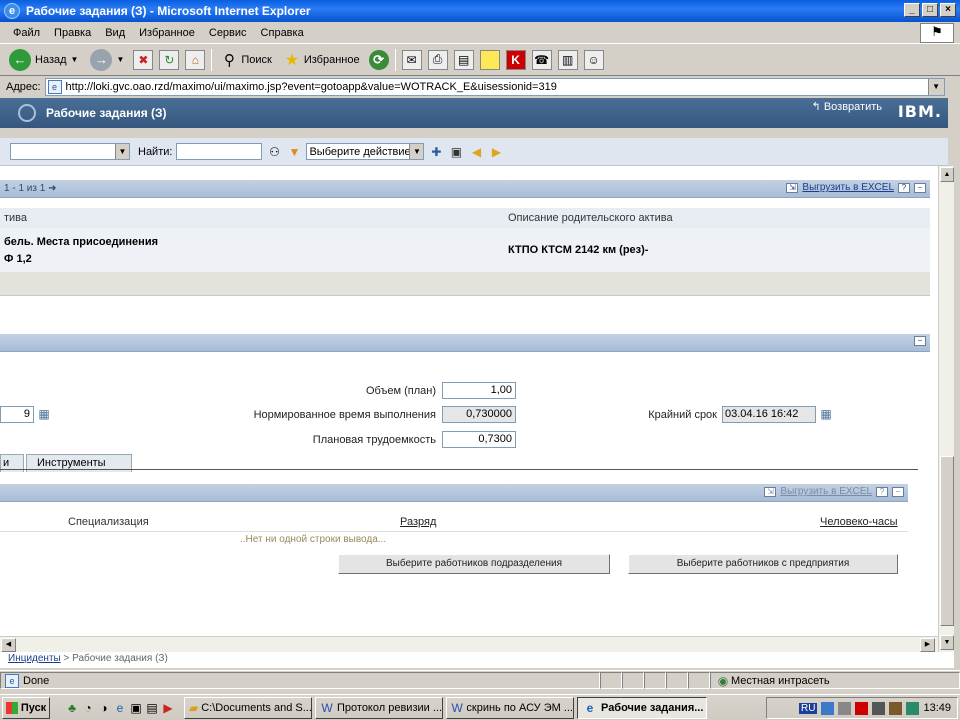 The image size is (960, 720). I want to click on new-record-icon: ✚, so click(436, 152).